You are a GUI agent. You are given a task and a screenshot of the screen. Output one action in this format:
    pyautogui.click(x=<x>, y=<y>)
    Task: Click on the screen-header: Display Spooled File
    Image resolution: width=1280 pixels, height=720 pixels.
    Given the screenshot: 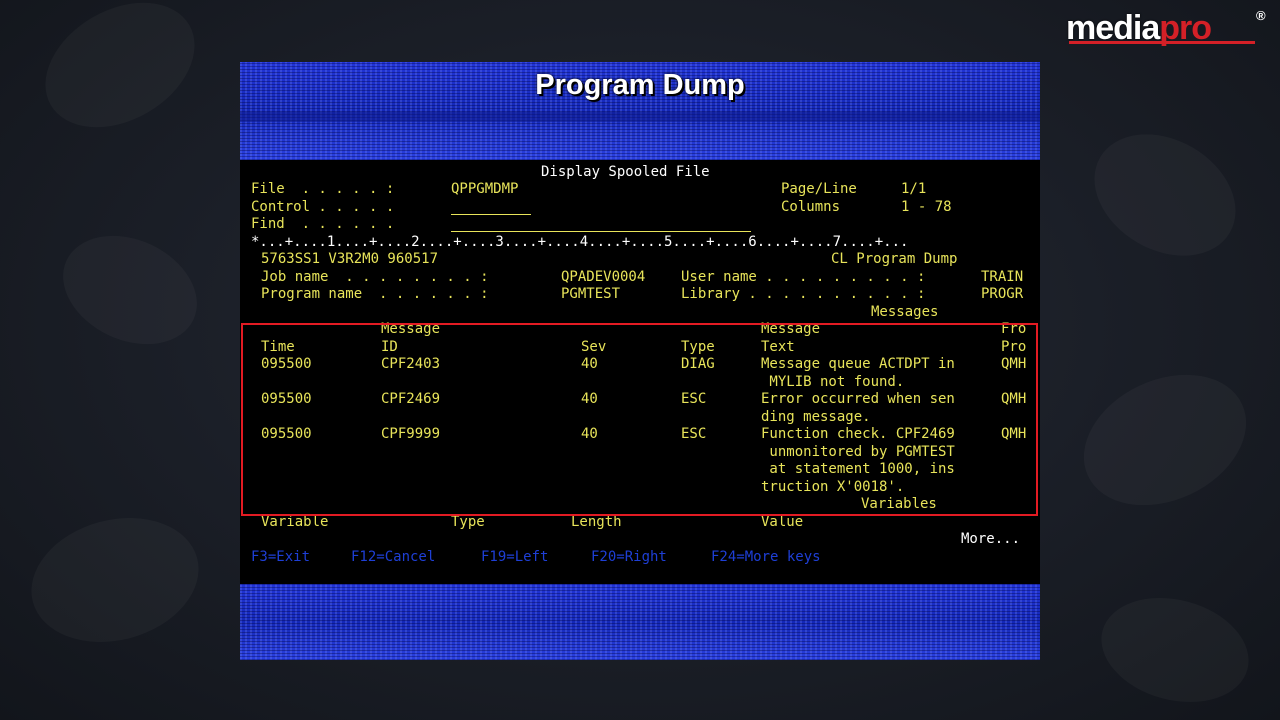 What is the action you would take?
    pyautogui.click(x=625, y=172)
    